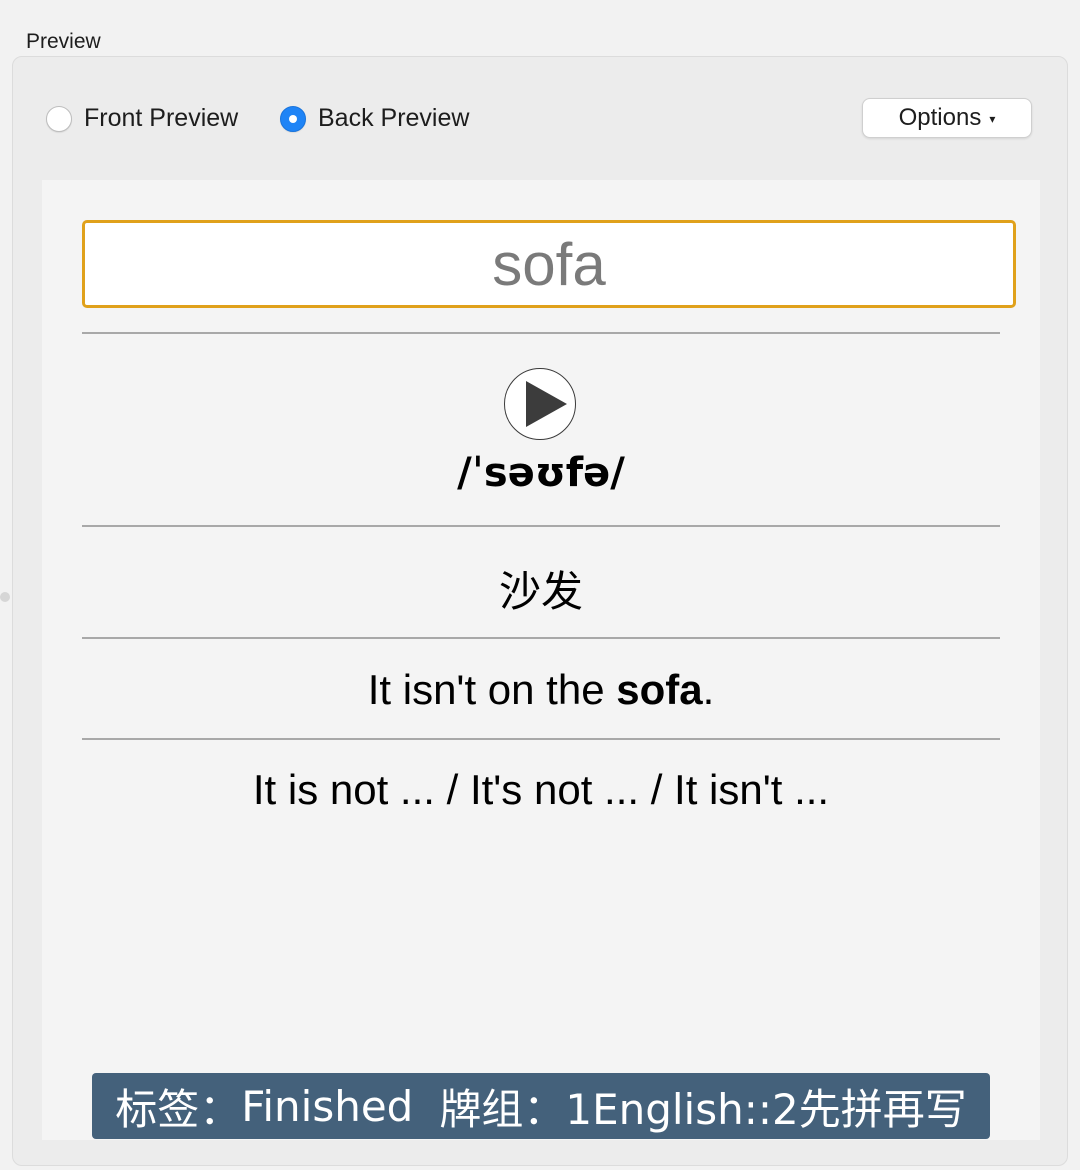  I want to click on word-field: sofa, so click(549, 264).